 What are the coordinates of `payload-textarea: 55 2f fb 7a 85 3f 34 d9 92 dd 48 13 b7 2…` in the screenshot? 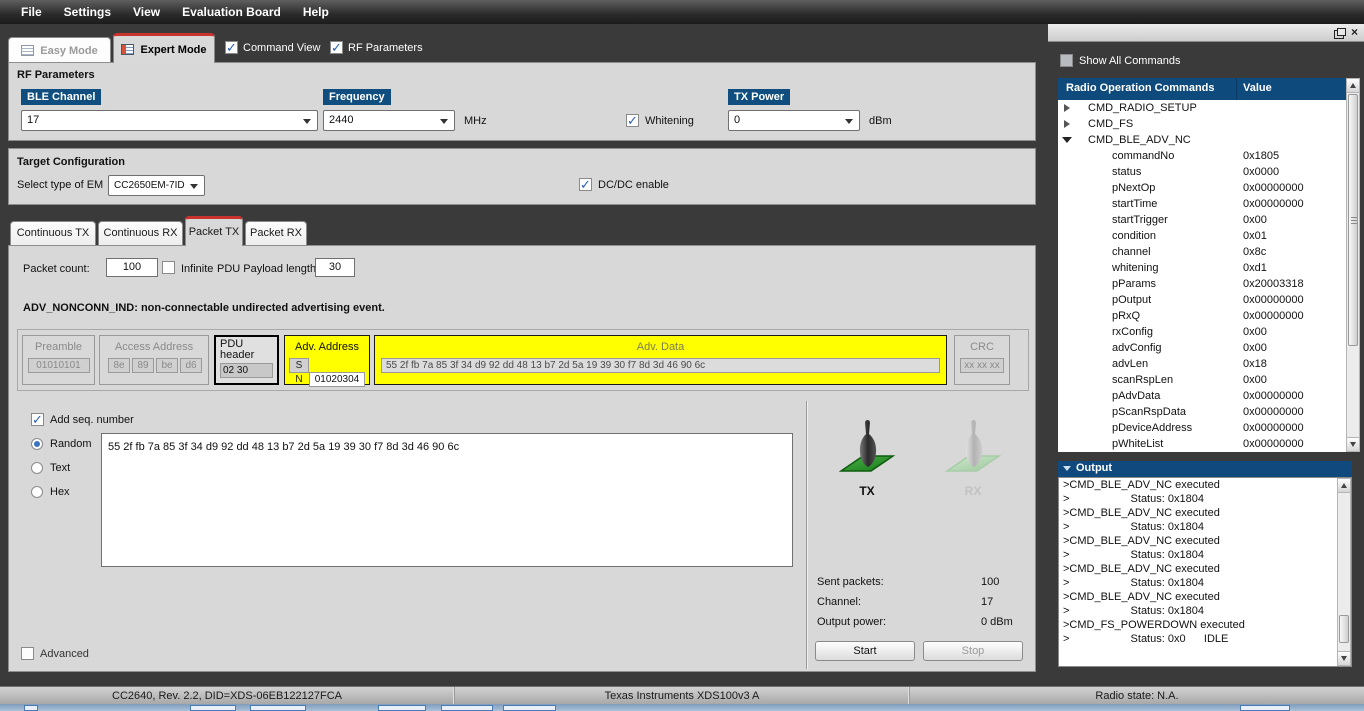 It's located at (447, 500).